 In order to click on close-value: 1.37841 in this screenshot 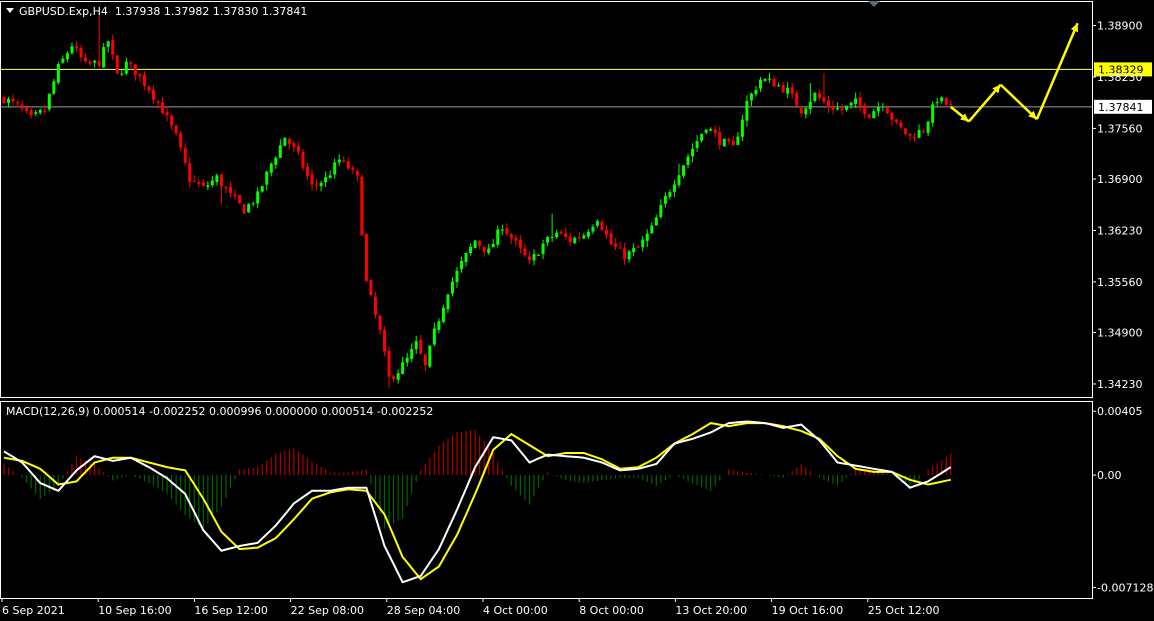, I will do `click(284, 11)`.